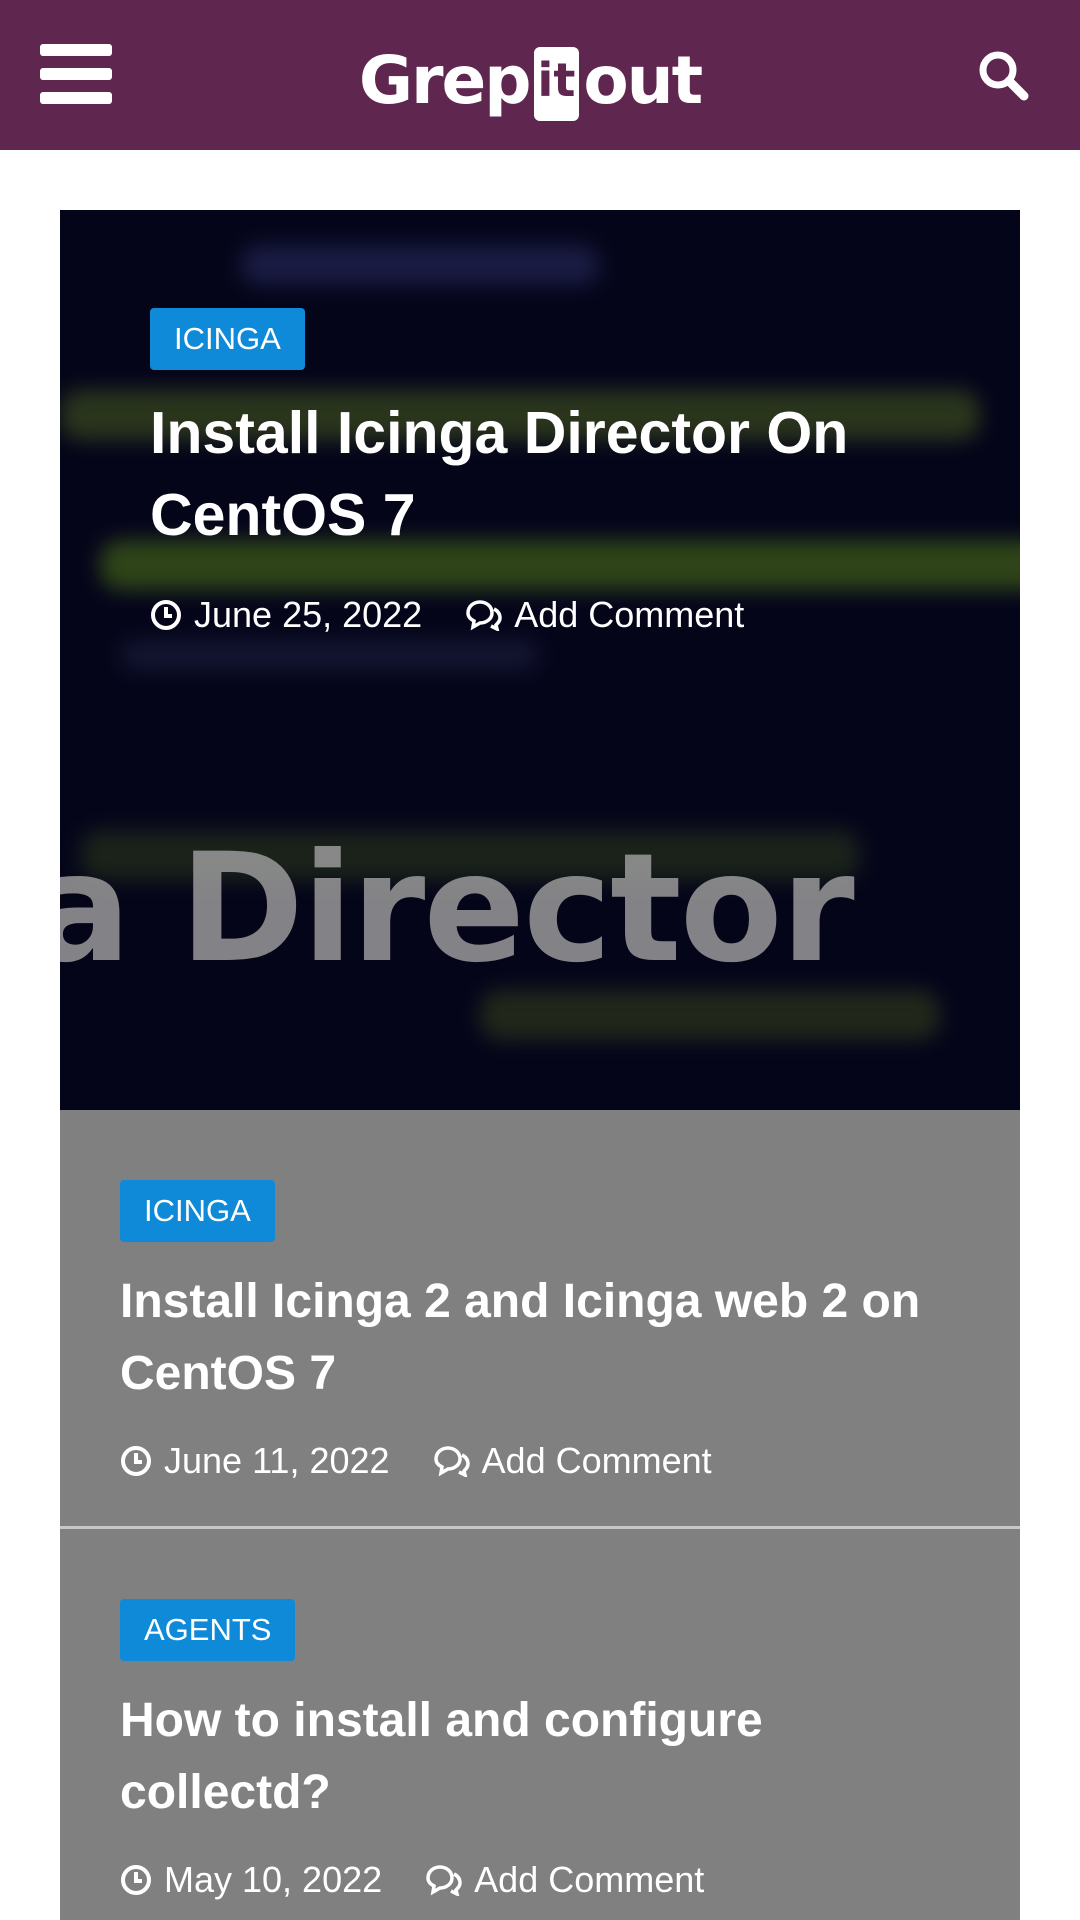  I want to click on post-title: How to install and configure collectd?, so click(550, 1757).